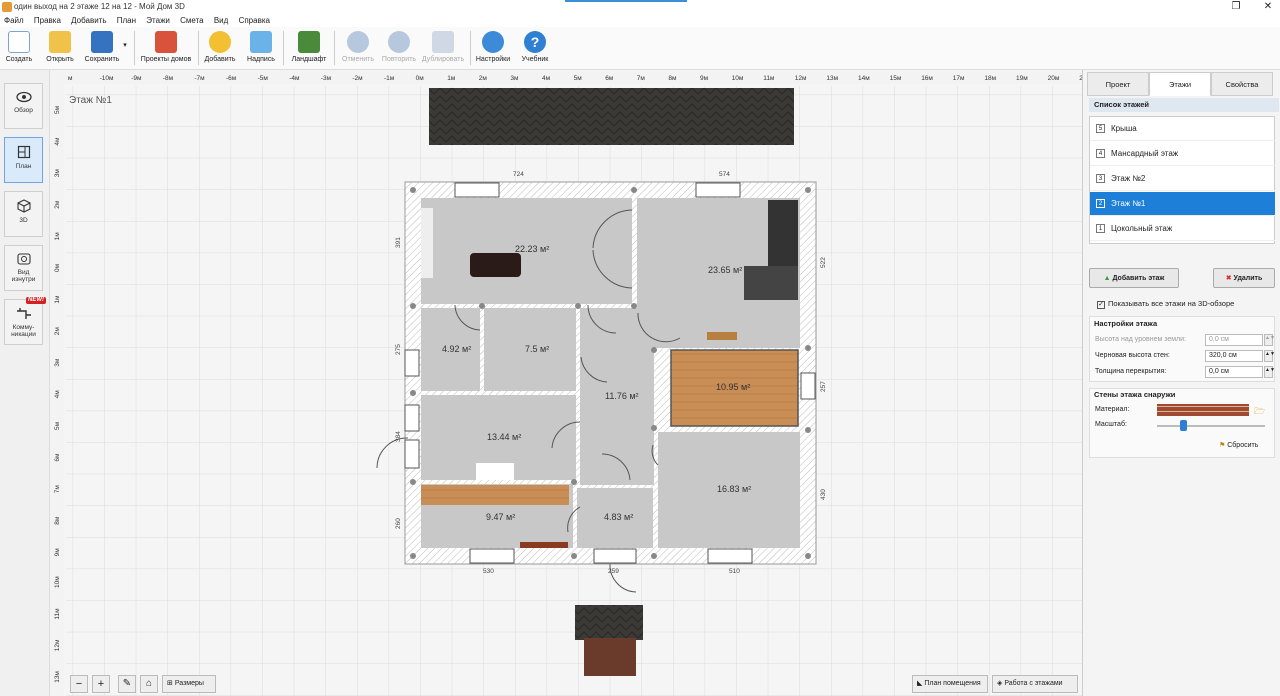  Describe the element at coordinates (57, 299) in the screenshot. I see `ruler-tick-label: 1м` at that location.